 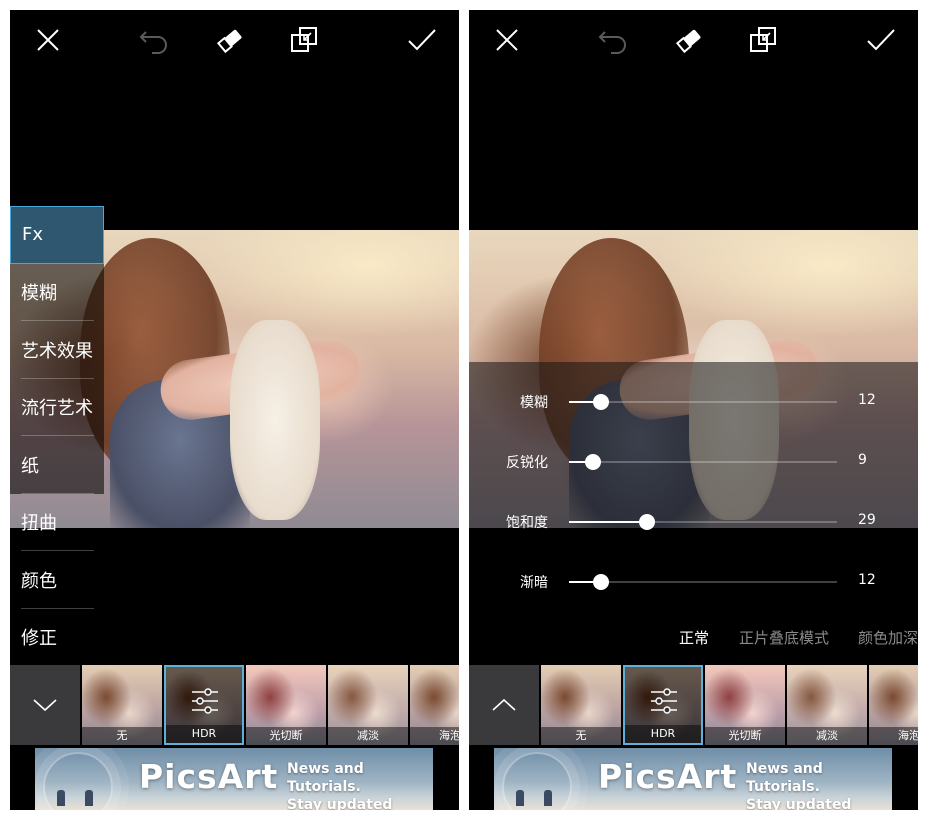 I want to click on category-pop-art: 流行艺术, so click(x=57, y=407).